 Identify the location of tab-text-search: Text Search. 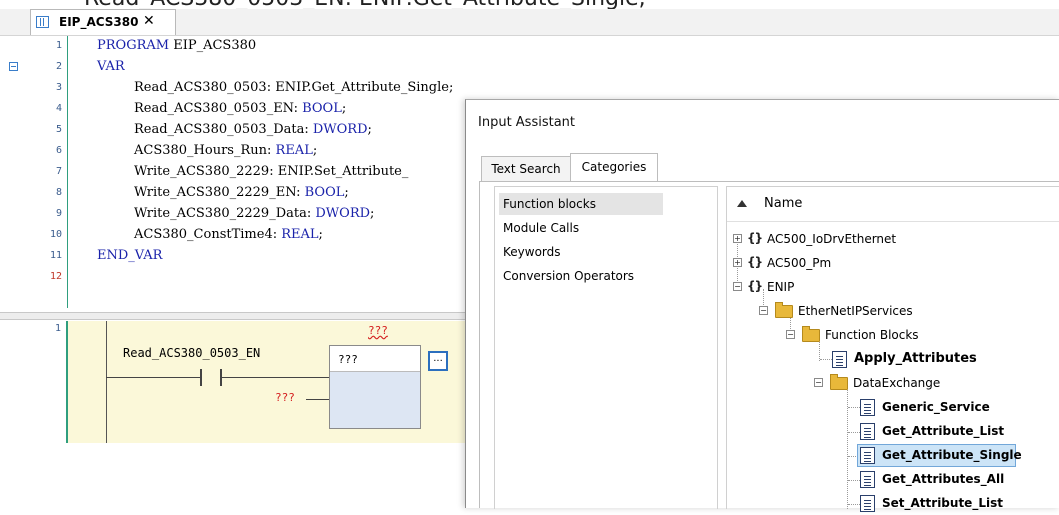
(526, 169).